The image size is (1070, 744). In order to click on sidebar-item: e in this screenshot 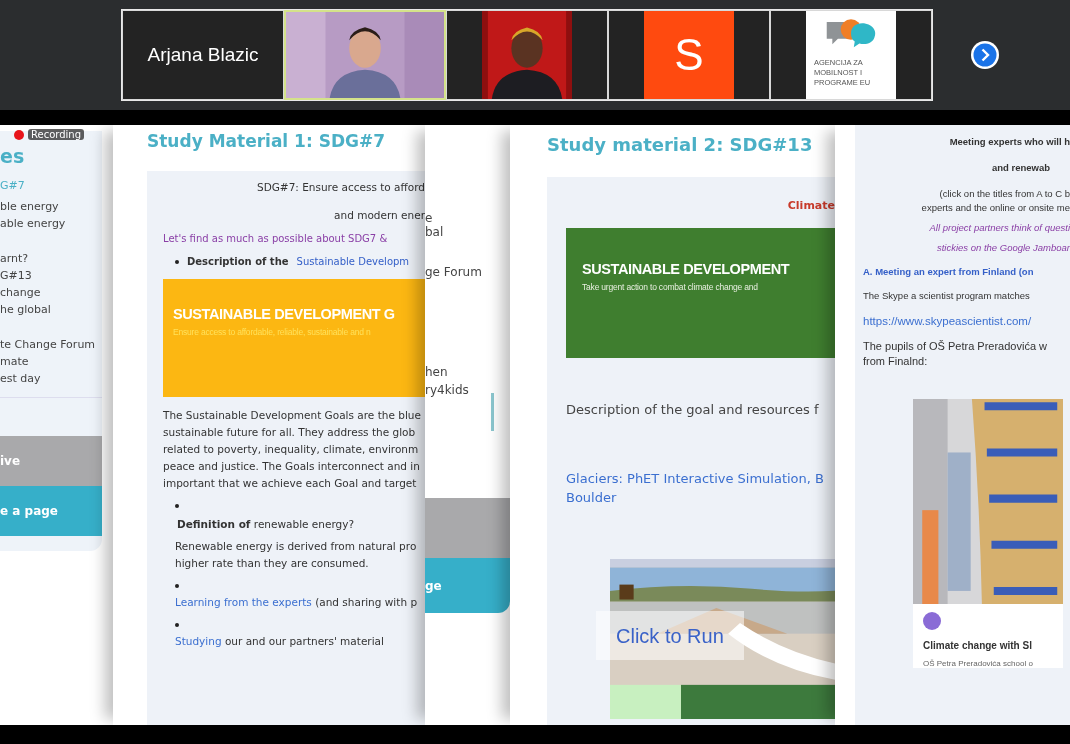, I will do `click(429, 218)`.